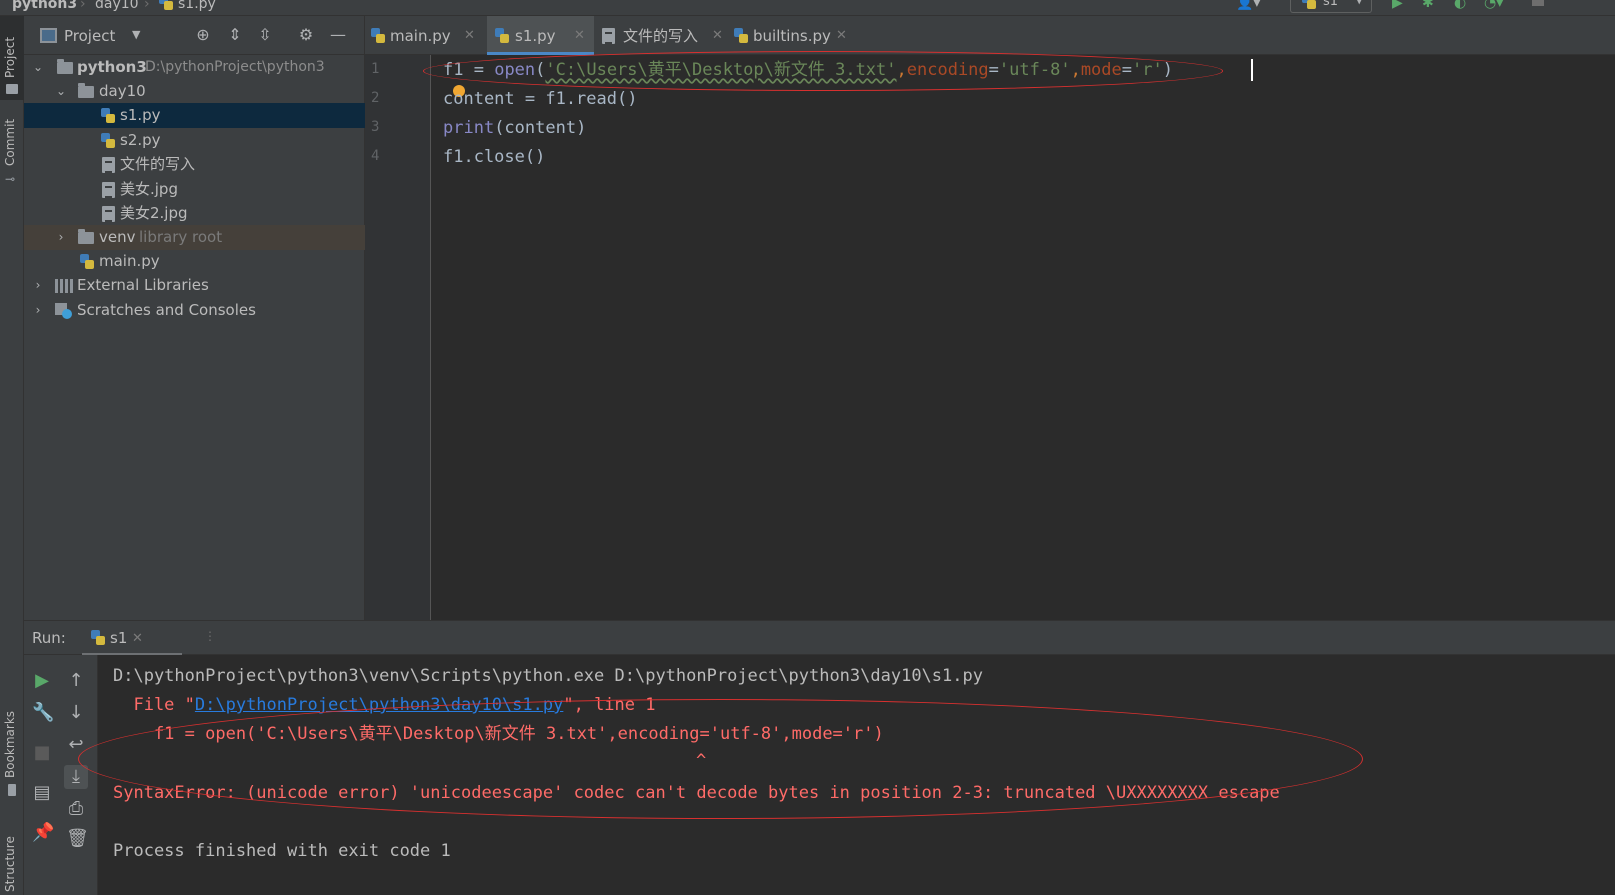  What do you see at coordinates (1397, 5) in the screenshot?
I see `run-icon: ▶` at bounding box center [1397, 5].